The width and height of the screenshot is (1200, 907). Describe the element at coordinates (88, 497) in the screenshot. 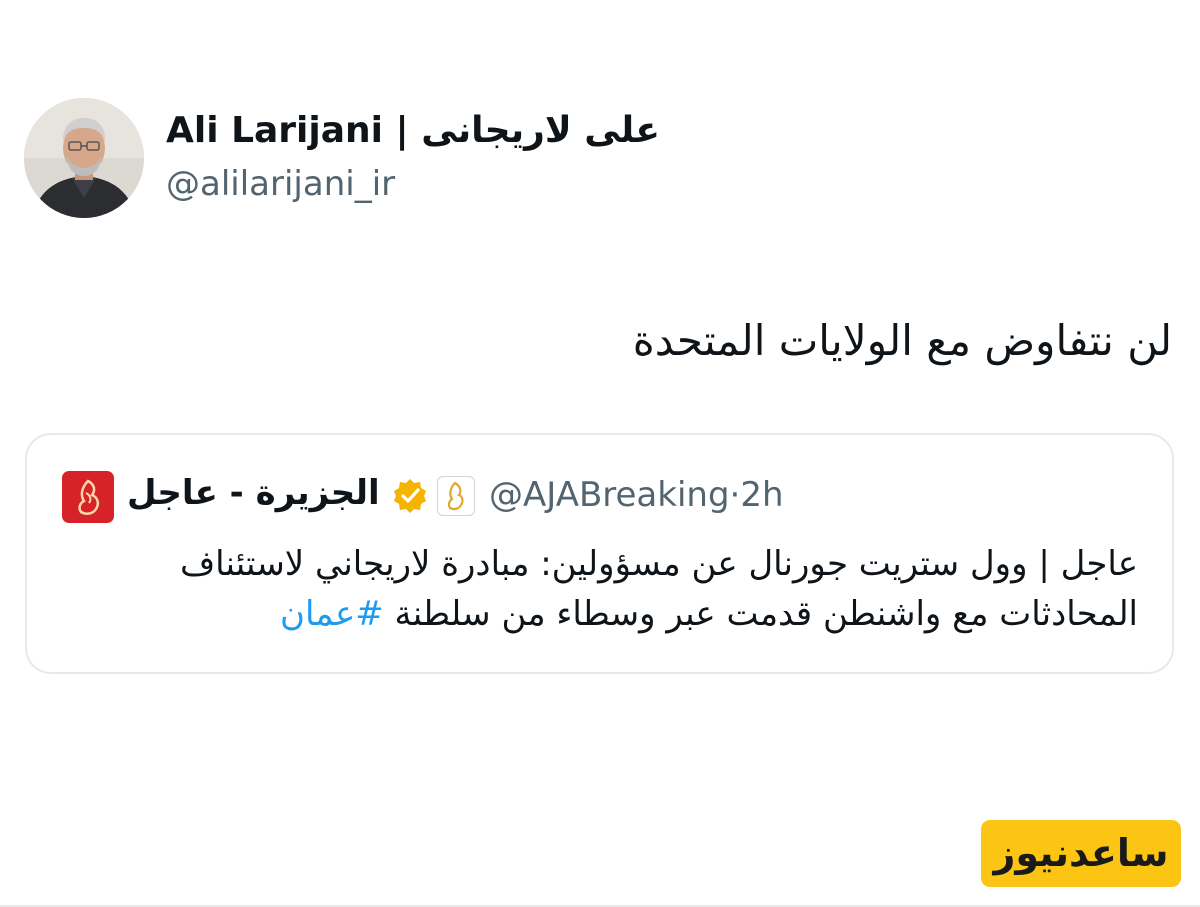

I see `aljazeera-logo-icon` at that location.